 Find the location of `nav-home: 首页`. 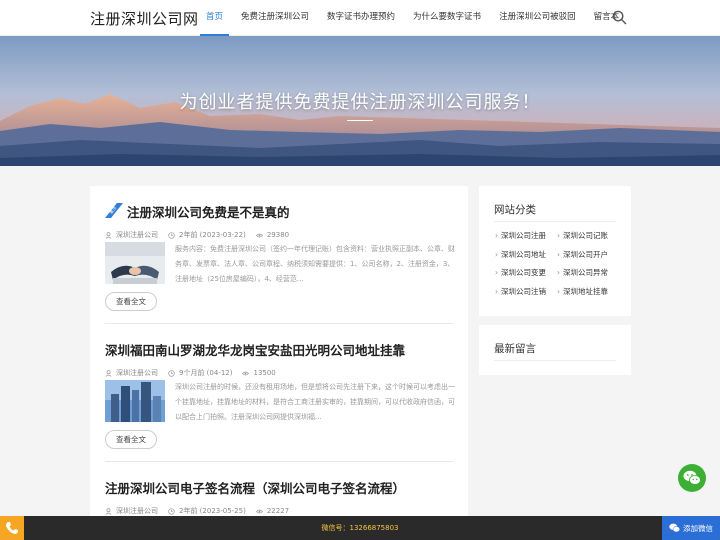

nav-home: 首页 is located at coordinates (215, 18).